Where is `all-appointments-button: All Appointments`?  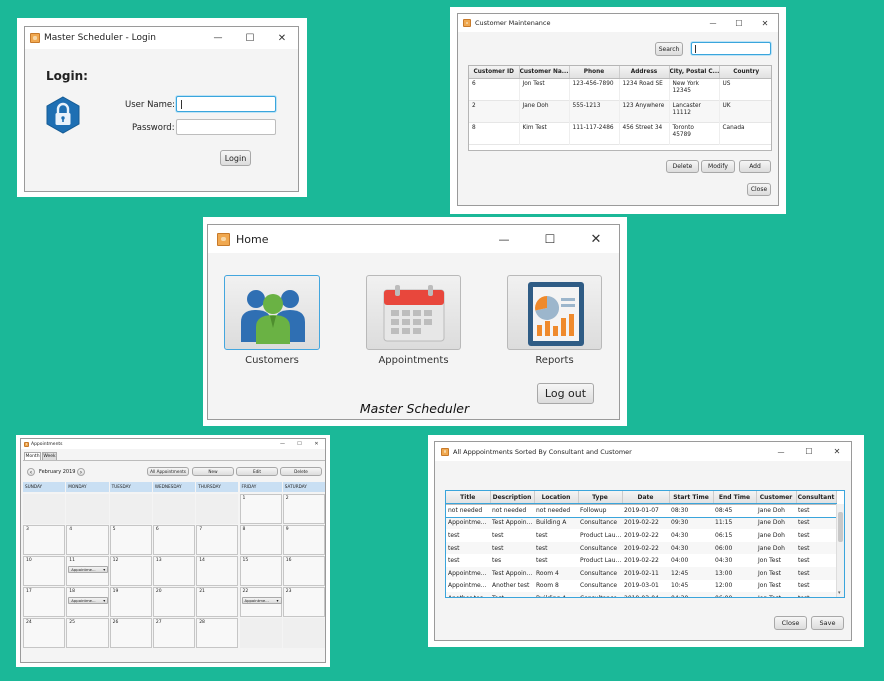 all-appointments-button: All Appointments is located at coordinates (168, 471).